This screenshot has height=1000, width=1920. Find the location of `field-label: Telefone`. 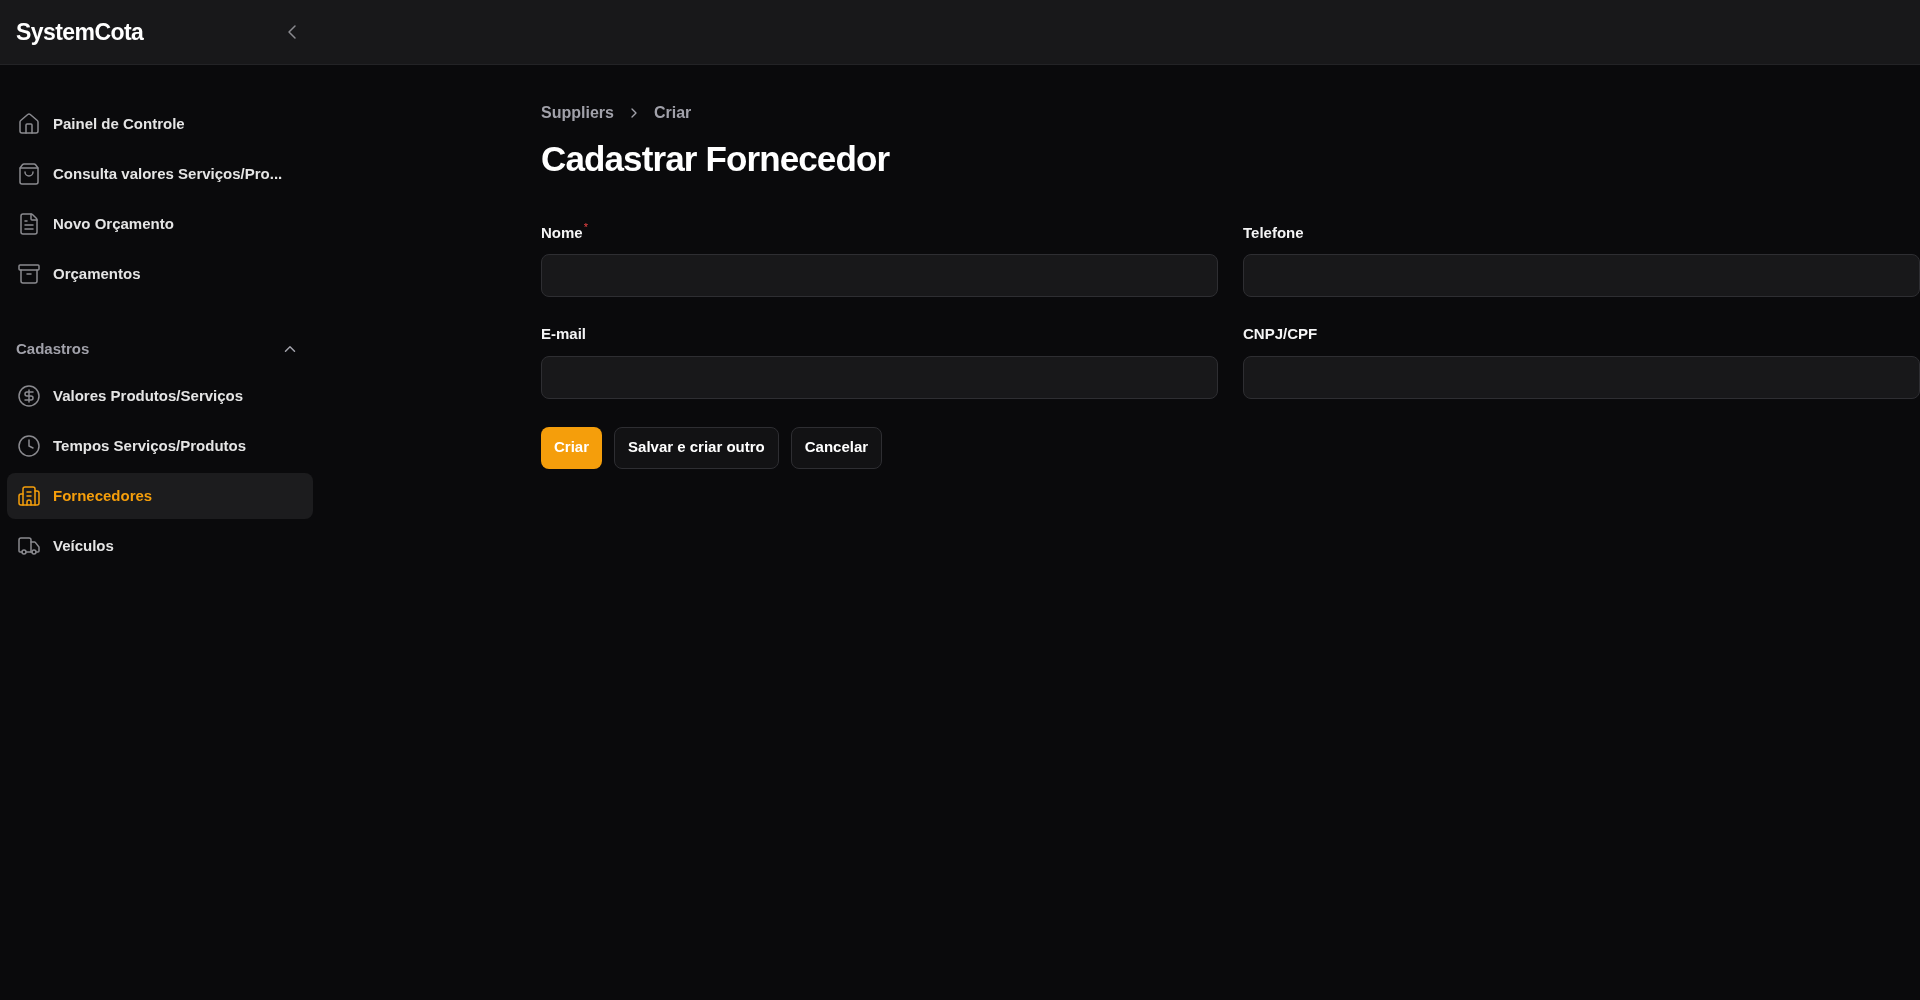

field-label: Telefone is located at coordinates (1273, 232).